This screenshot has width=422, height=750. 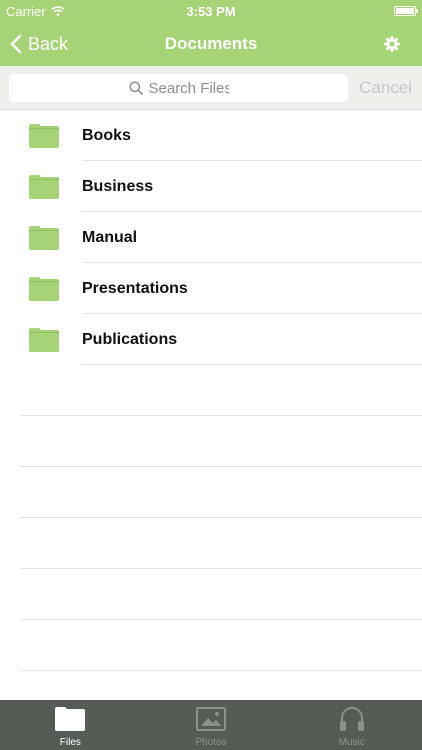 I want to click on tab-music: Music, so click(x=351, y=725).